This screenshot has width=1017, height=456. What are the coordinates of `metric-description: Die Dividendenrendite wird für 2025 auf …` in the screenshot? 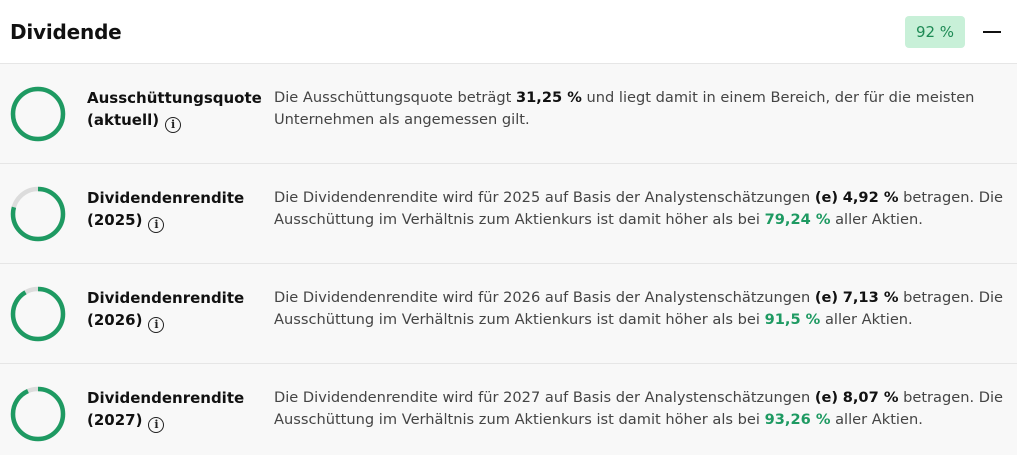 It's located at (641, 209).